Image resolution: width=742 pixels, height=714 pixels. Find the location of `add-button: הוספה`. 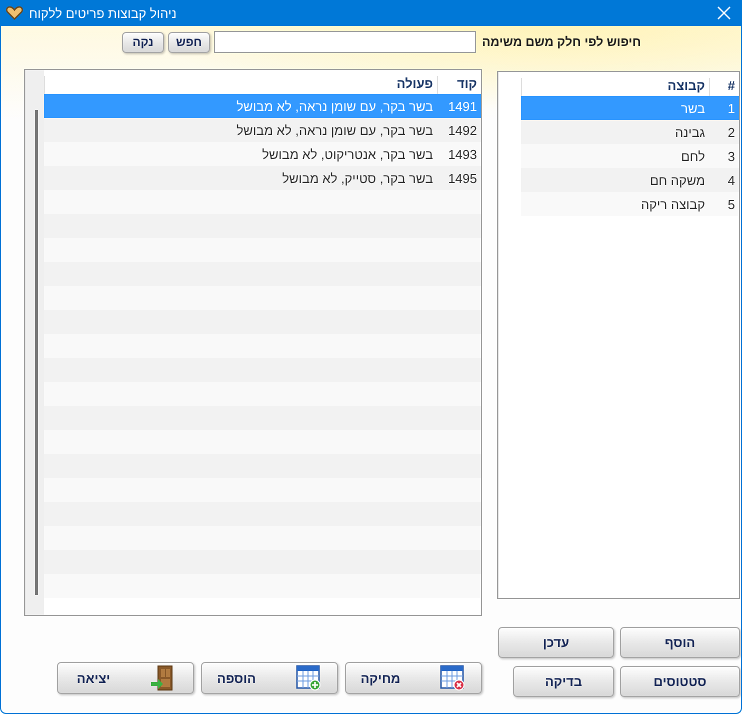

add-button: הוספה is located at coordinates (269, 678).